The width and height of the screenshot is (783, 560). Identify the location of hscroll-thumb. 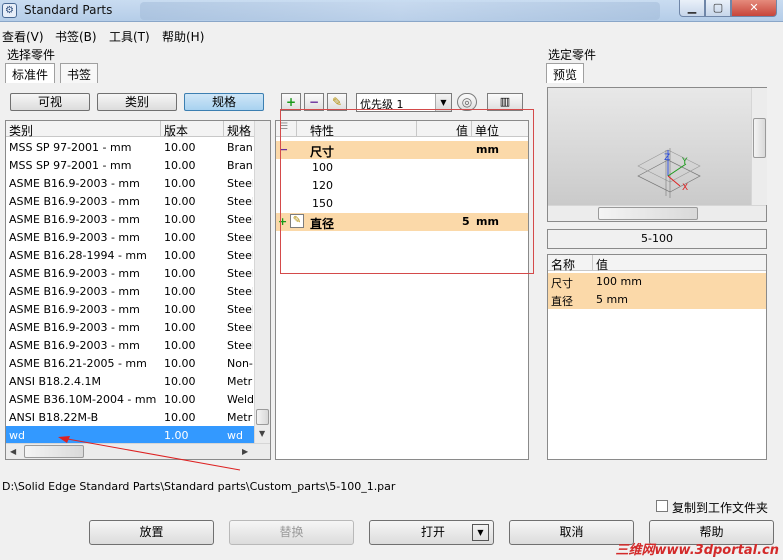
(648, 213).